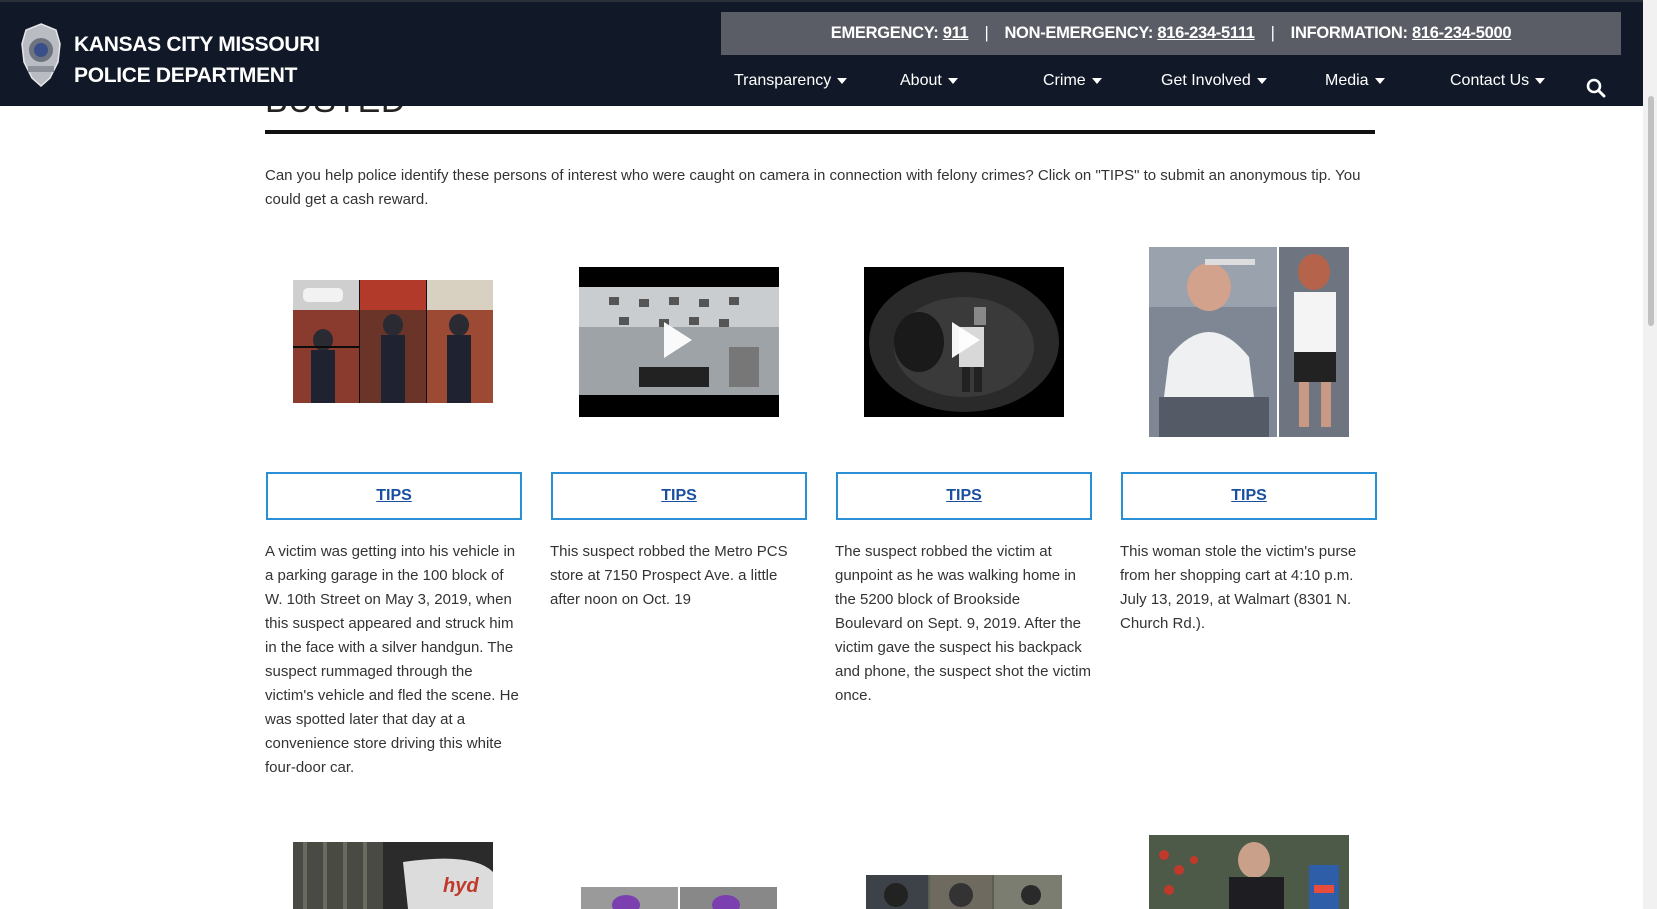 This screenshot has width=1657, height=909. What do you see at coordinates (820, 132) in the screenshot?
I see `title-divider` at bounding box center [820, 132].